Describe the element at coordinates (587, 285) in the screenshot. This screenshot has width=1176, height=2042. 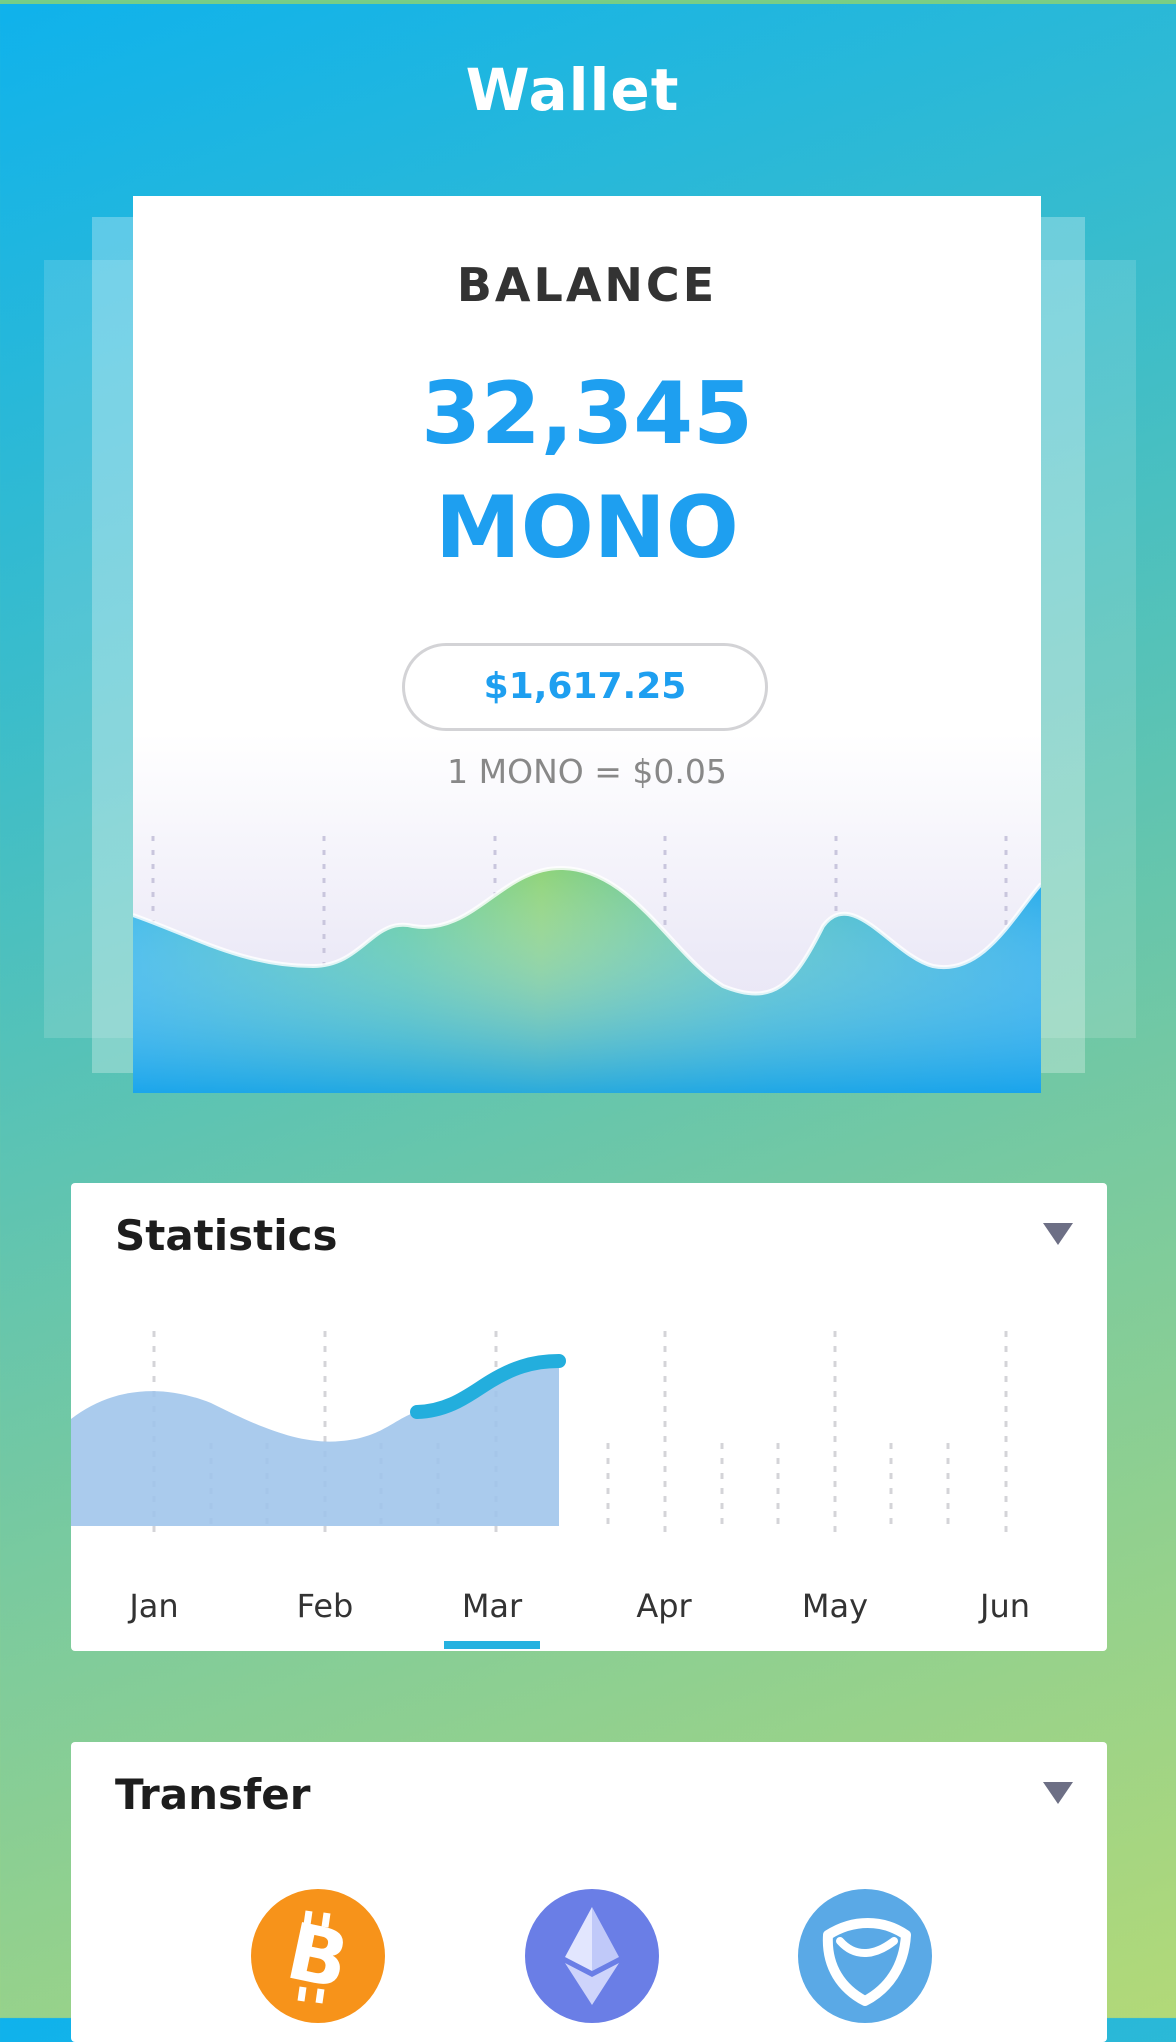
I see `balance-label: BALANCE` at that location.